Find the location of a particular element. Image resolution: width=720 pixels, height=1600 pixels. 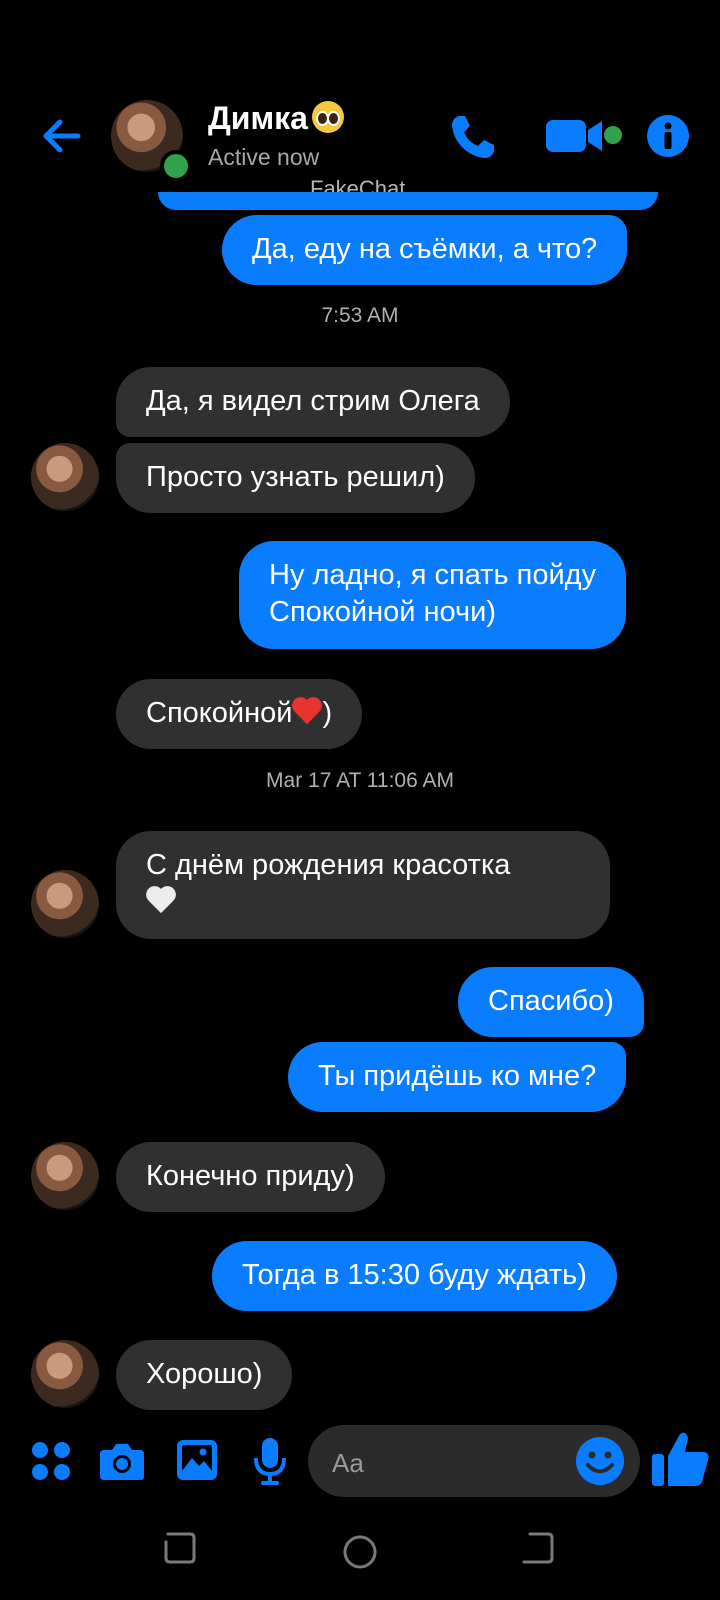

back-nav-icon is located at coordinates (538, 1548).